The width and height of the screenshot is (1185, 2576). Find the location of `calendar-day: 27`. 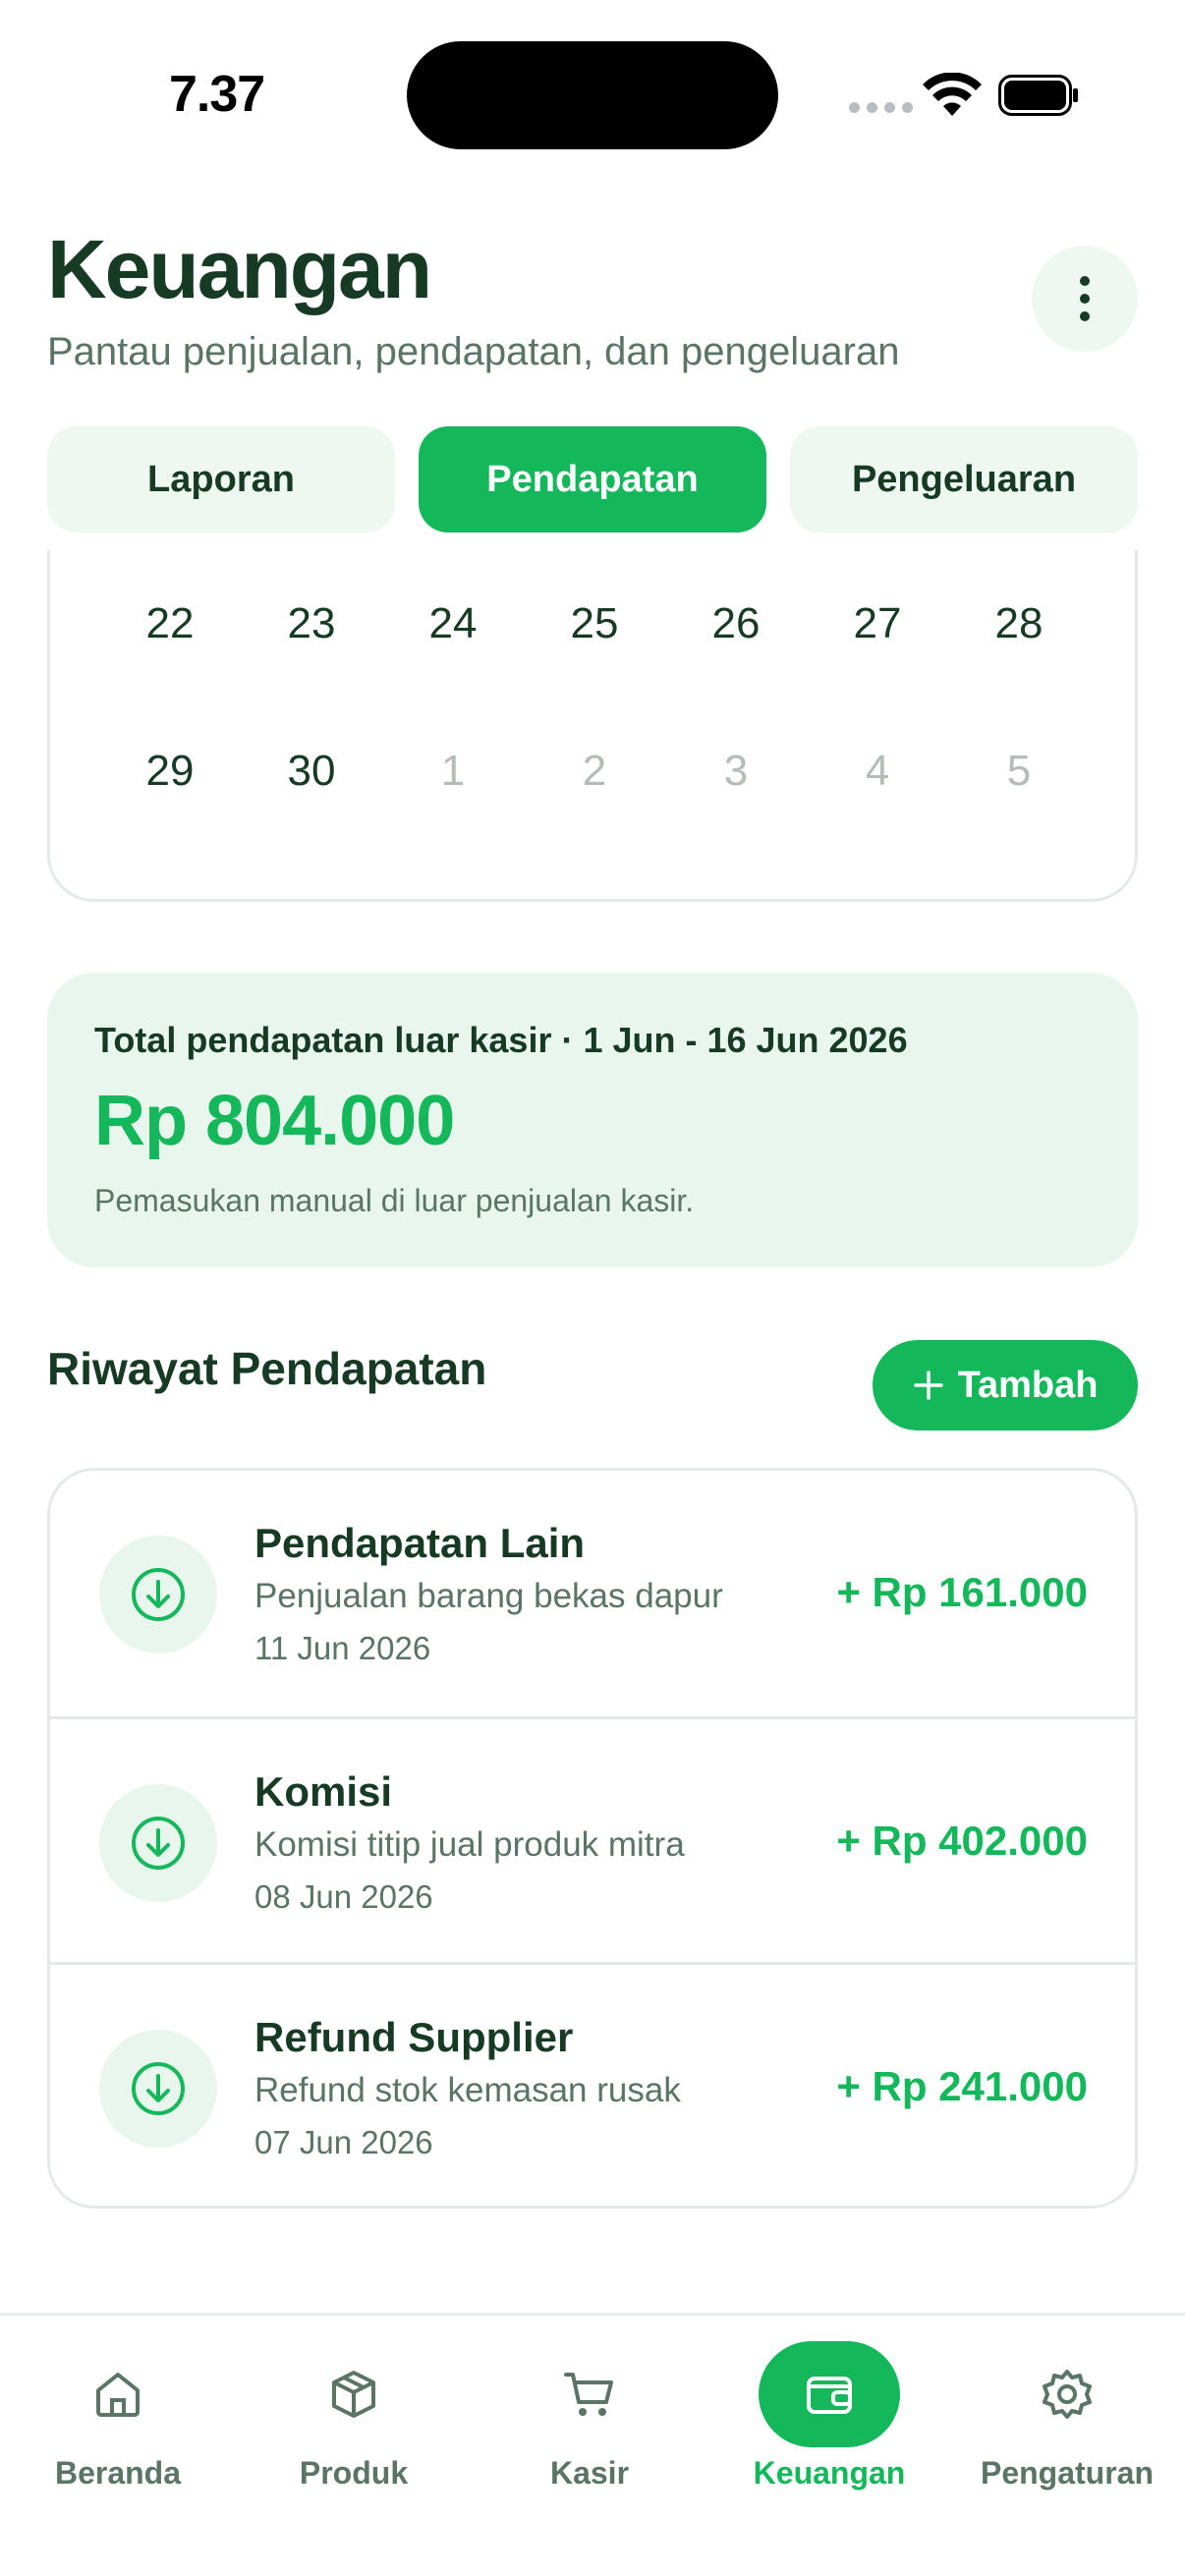

calendar-day: 27 is located at coordinates (877, 623).